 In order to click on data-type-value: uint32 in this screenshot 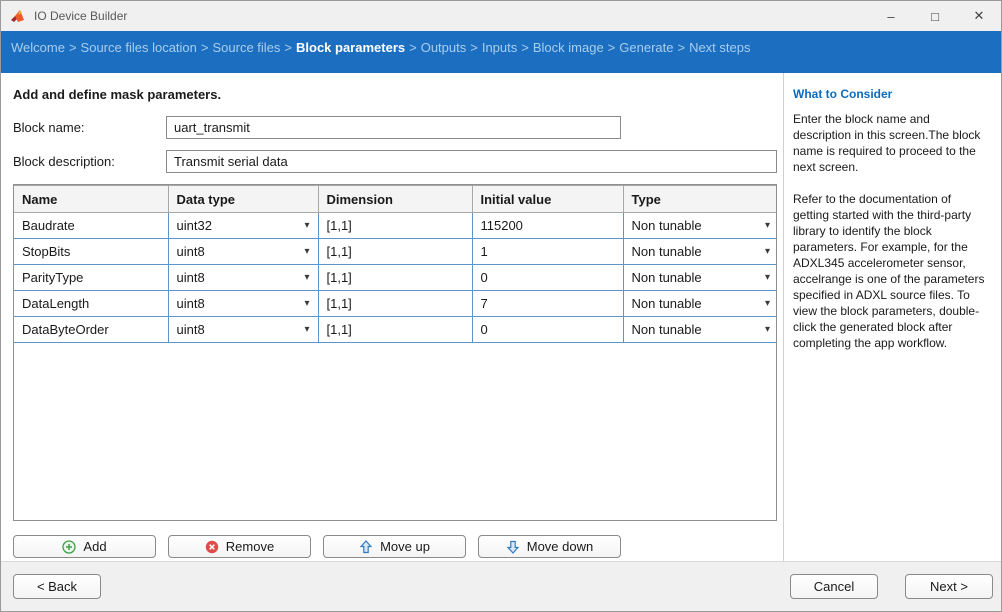, I will do `click(194, 225)`.